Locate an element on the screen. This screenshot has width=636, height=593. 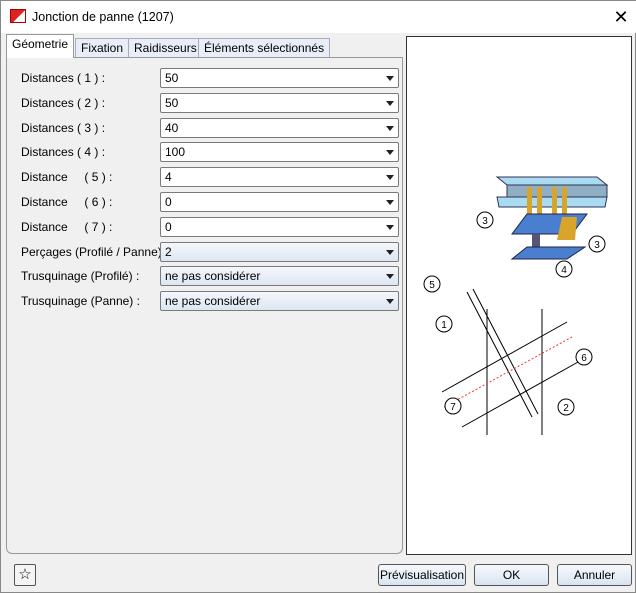
field-label: Perçages (Profilé / Panne) is located at coordinates (91, 251).